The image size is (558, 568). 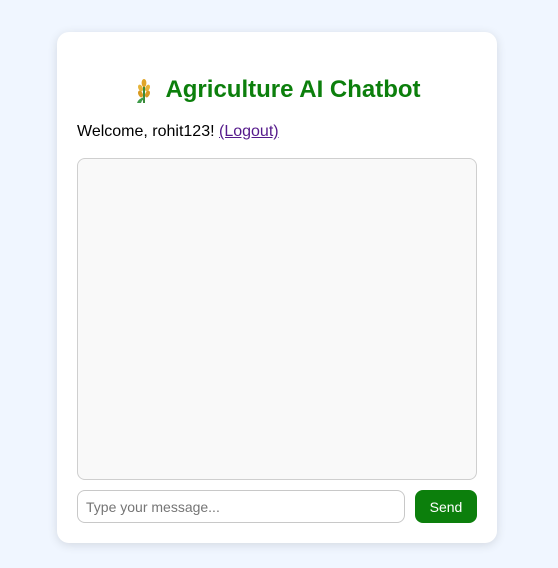 What do you see at coordinates (249, 131) in the screenshot?
I see `logout-link: (Logout)` at bounding box center [249, 131].